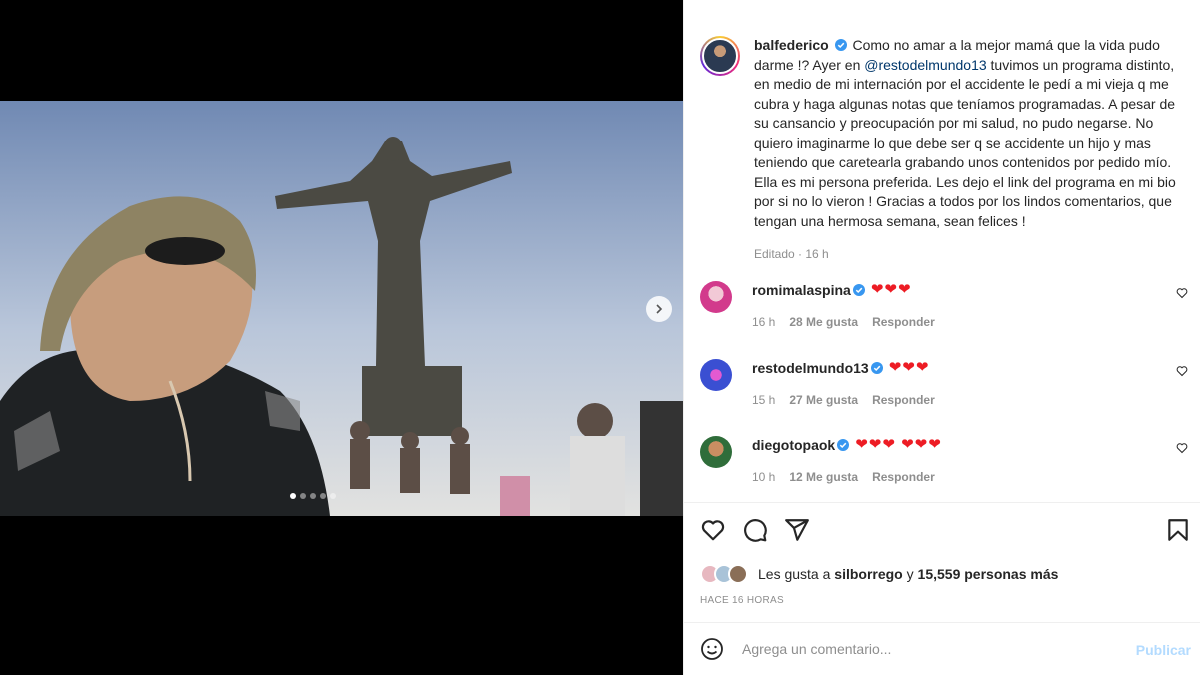  What do you see at coordinates (796, 574) in the screenshot?
I see `likes-prefix: Les gusta a` at bounding box center [796, 574].